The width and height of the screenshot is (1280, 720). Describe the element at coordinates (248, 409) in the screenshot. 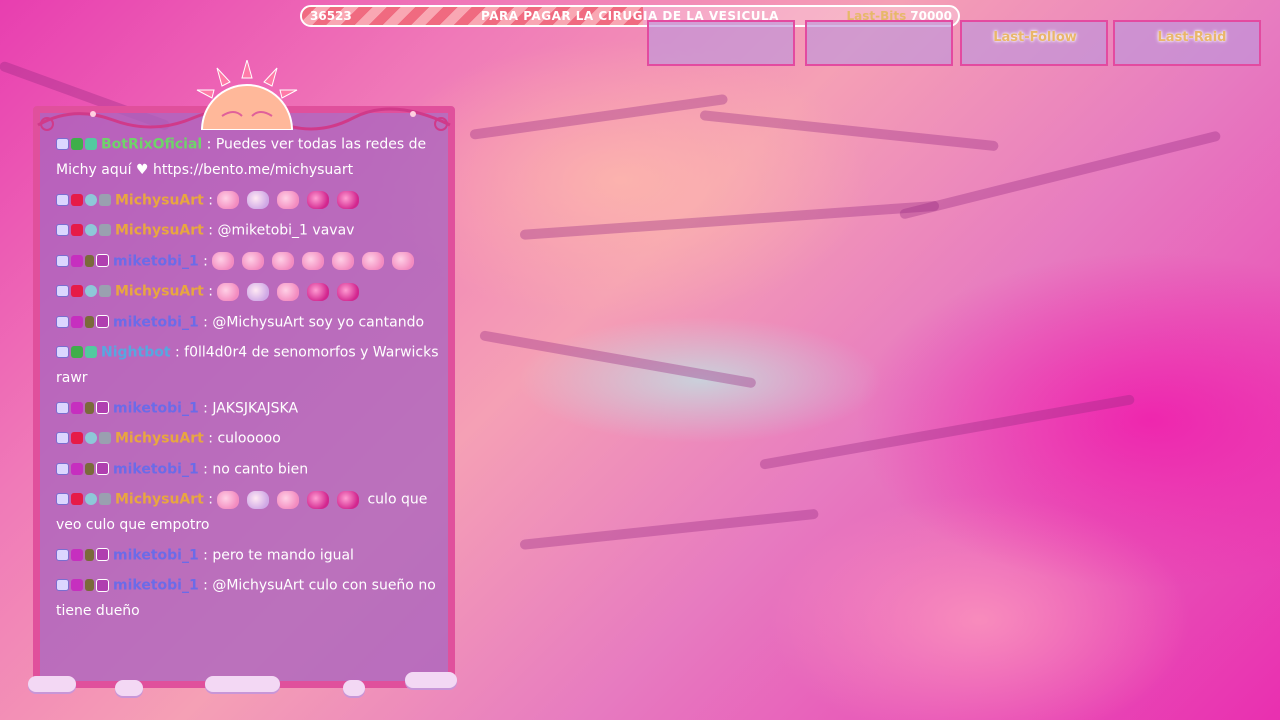

I see `chat-message: miketobi_1 : JAKSJKAJSKA` at that location.